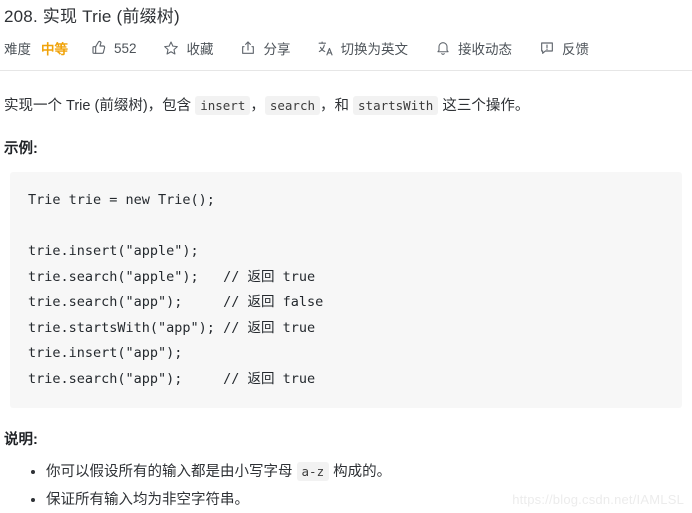 This screenshot has width=692, height=513. I want to click on description-text-4: 这三个操作。, so click(484, 106).